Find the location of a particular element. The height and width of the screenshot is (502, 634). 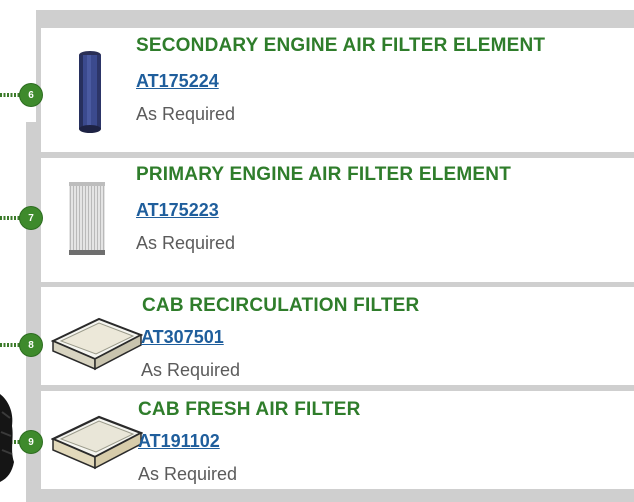

filter-title: CAB RECIRCULATION FILTER is located at coordinates (281, 305).